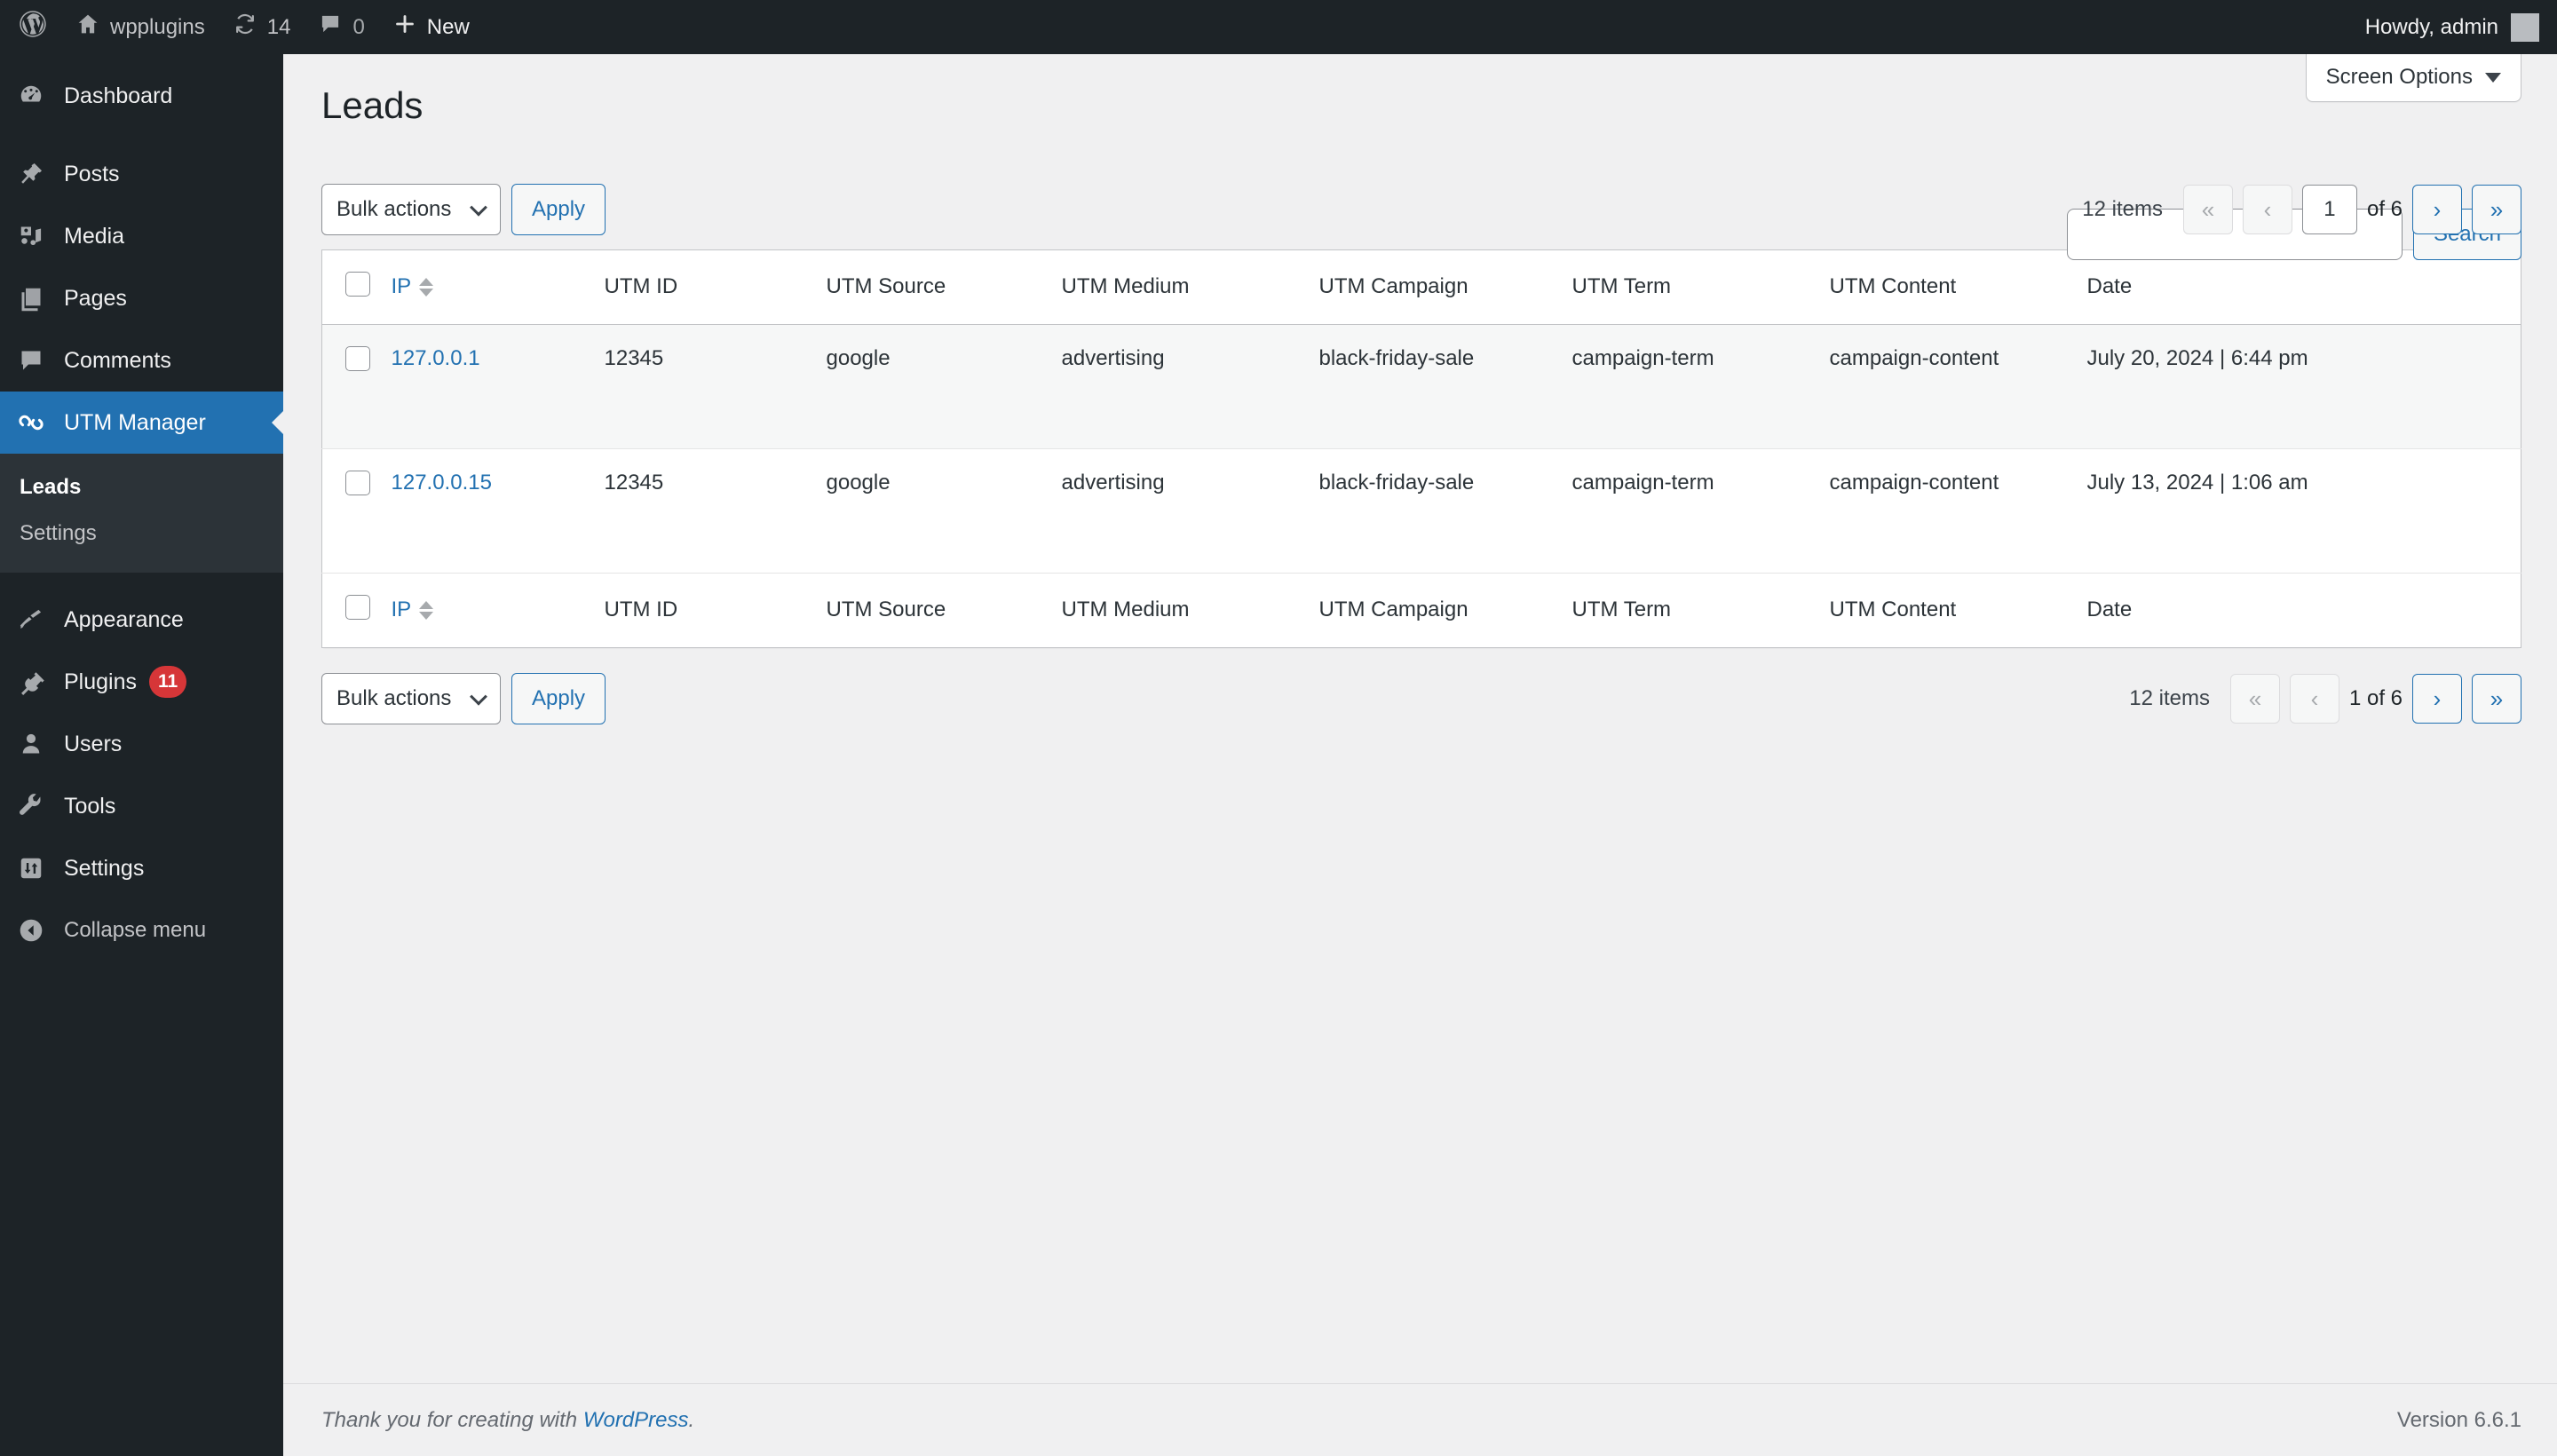  What do you see at coordinates (498, 610) in the screenshot?
I see `column-footer-ip: IP` at bounding box center [498, 610].